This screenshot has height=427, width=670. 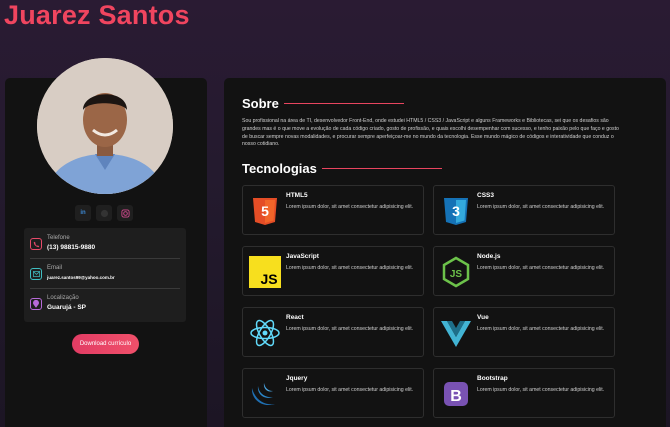 What do you see at coordinates (67, 307) in the screenshot?
I see `contact-value: Guarujá - SP` at bounding box center [67, 307].